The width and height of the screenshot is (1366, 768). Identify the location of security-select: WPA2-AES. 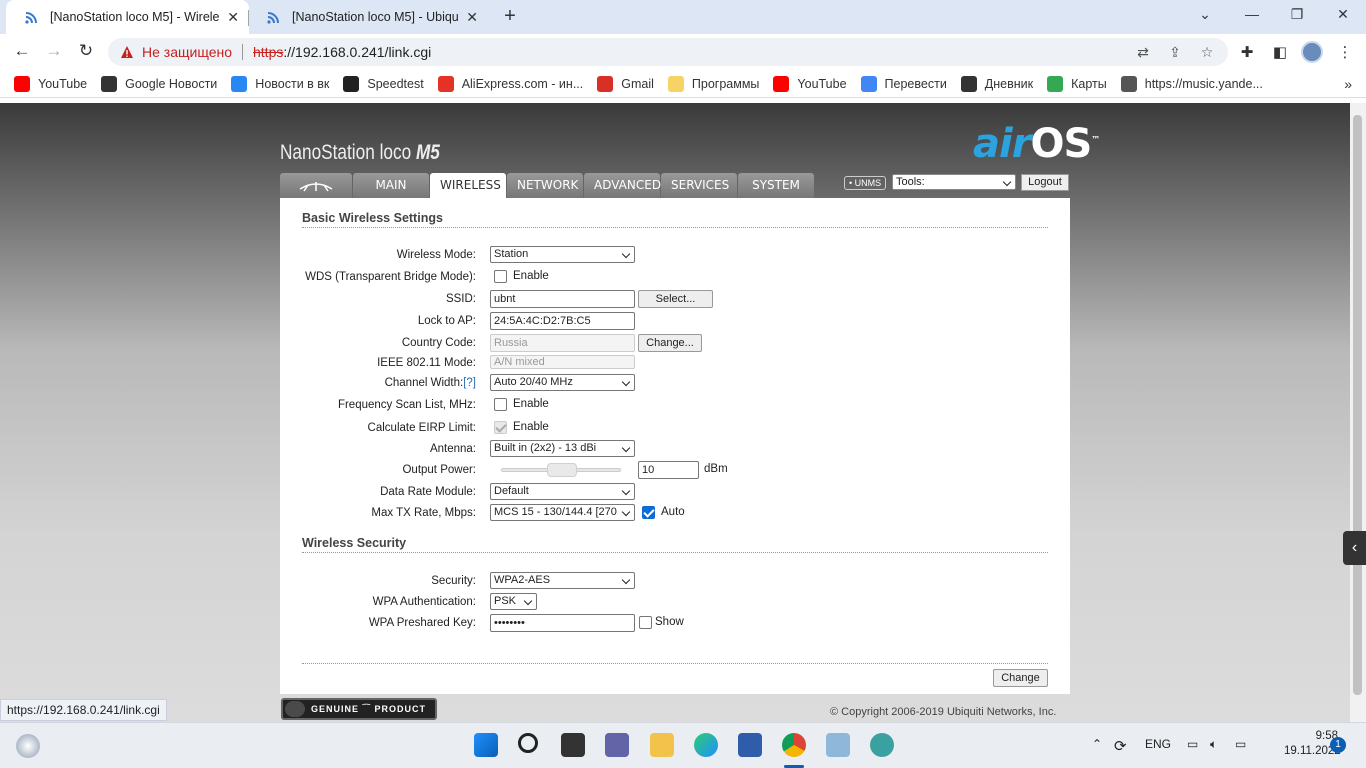
(562, 580).